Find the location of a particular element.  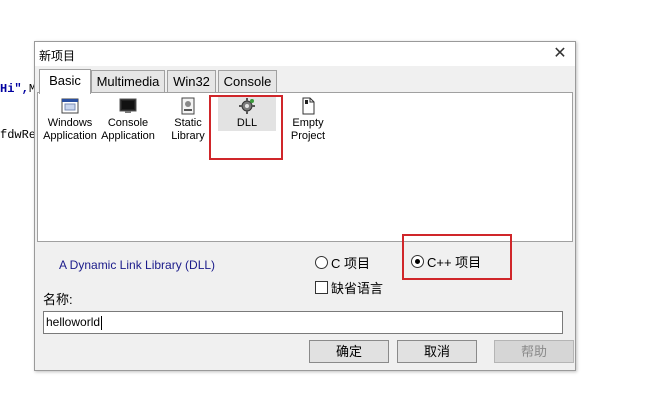

project-label: Project is located at coordinates (308, 136).